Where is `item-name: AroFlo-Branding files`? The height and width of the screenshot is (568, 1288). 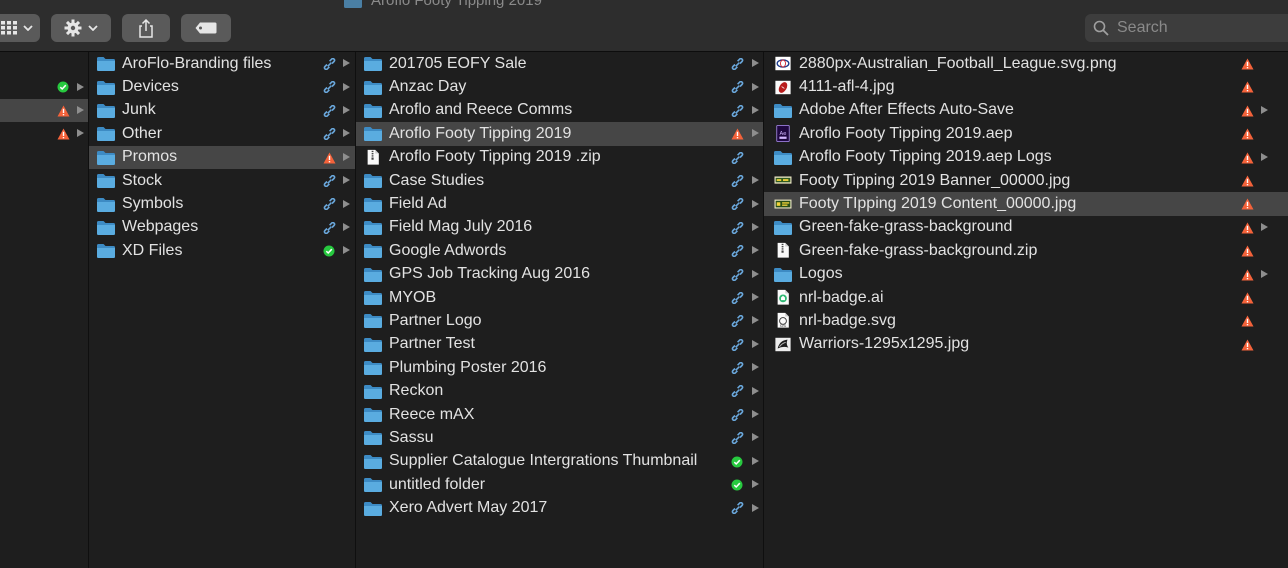 item-name: AroFlo-Branding files is located at coordinates (197, 63).